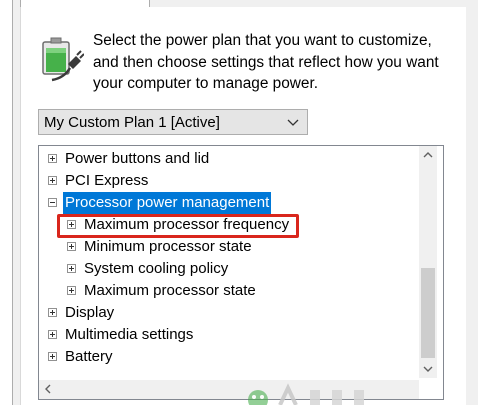 This screenshot has width=483, height=405. Describe the element at coordinates (167, 203) in the screenshot. I see `tree-item-label-selected: Processor power management` at that location.